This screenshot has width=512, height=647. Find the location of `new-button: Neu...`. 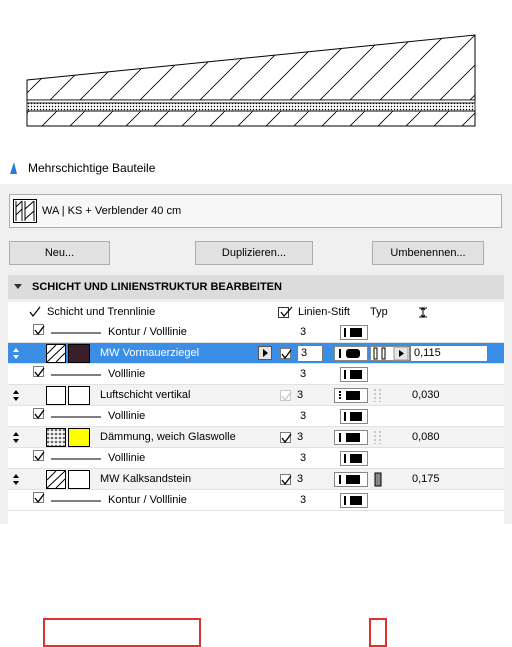

new-button: Neu... is located at coordinates (59, 253).